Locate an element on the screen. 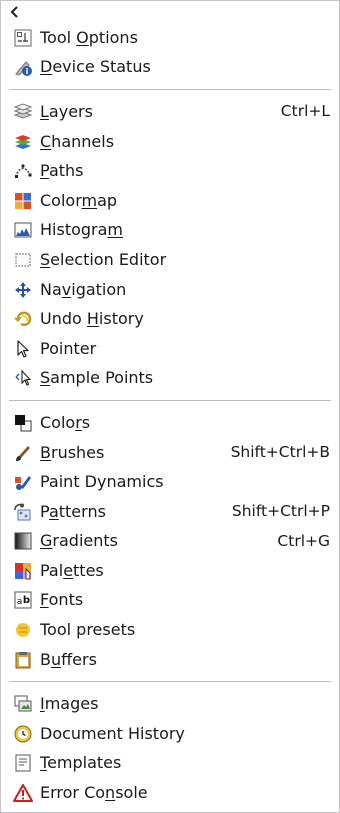 The width and height of the screenshot is (340, 813). fonts-icon: ab is located at coordinates (23, 600).